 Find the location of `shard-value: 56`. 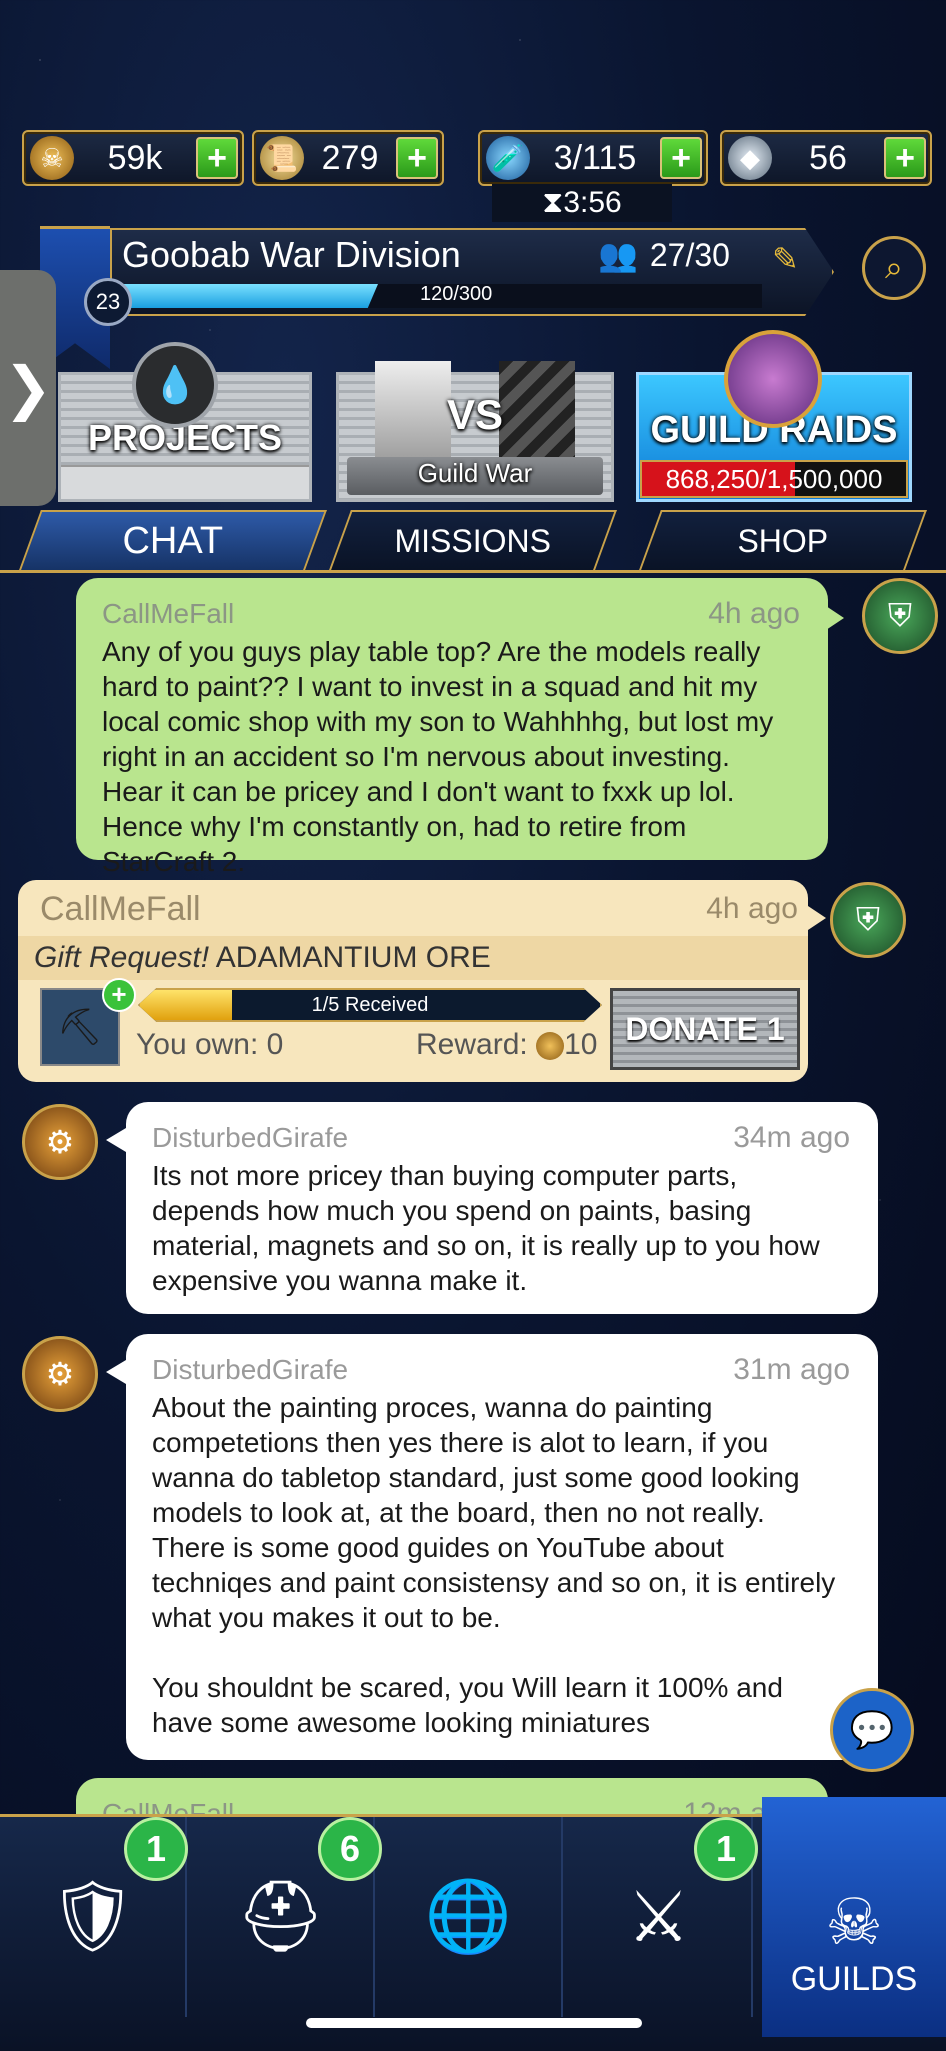

shard-value: 56 is located at coordinates (828, 157).